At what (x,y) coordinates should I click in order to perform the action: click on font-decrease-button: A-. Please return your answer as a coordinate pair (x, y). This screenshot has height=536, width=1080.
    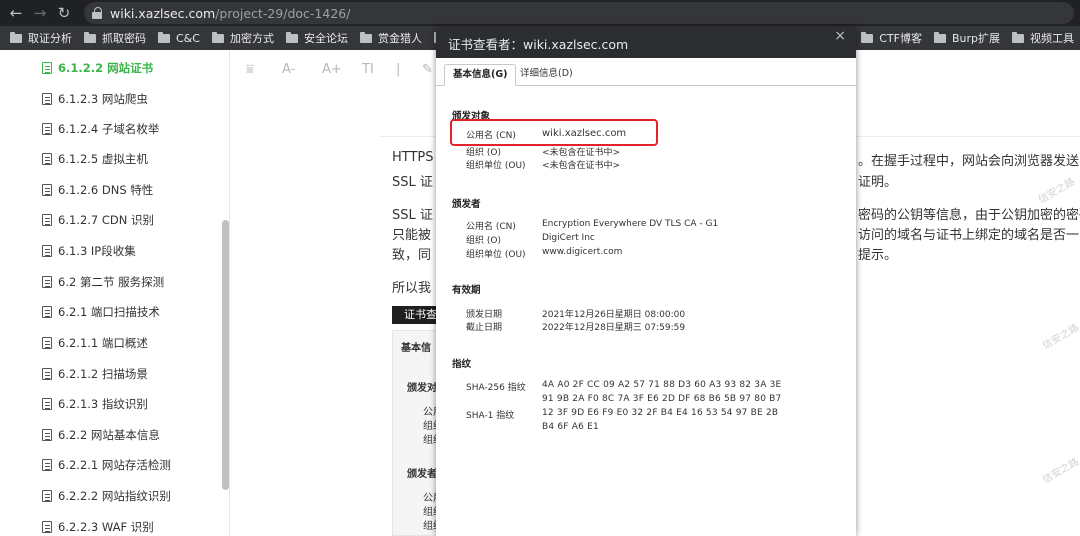
    Looking at the image, I should click on (288, 69).